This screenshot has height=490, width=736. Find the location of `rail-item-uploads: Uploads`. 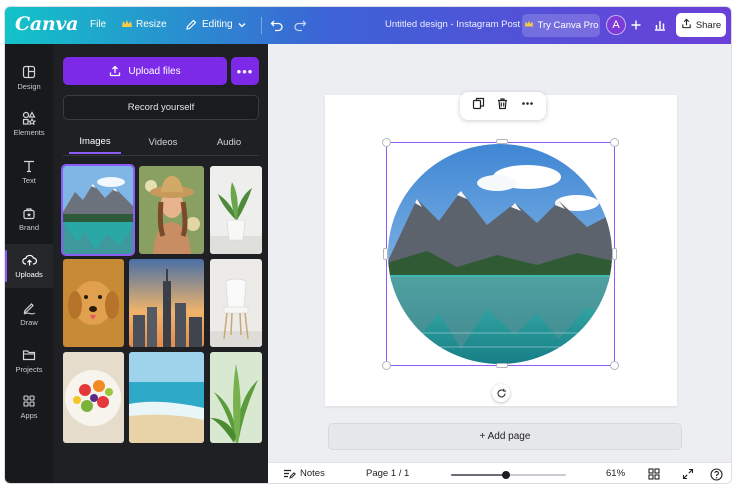

rail-item-uploads: Uploads is located at coordinates (29, 266).